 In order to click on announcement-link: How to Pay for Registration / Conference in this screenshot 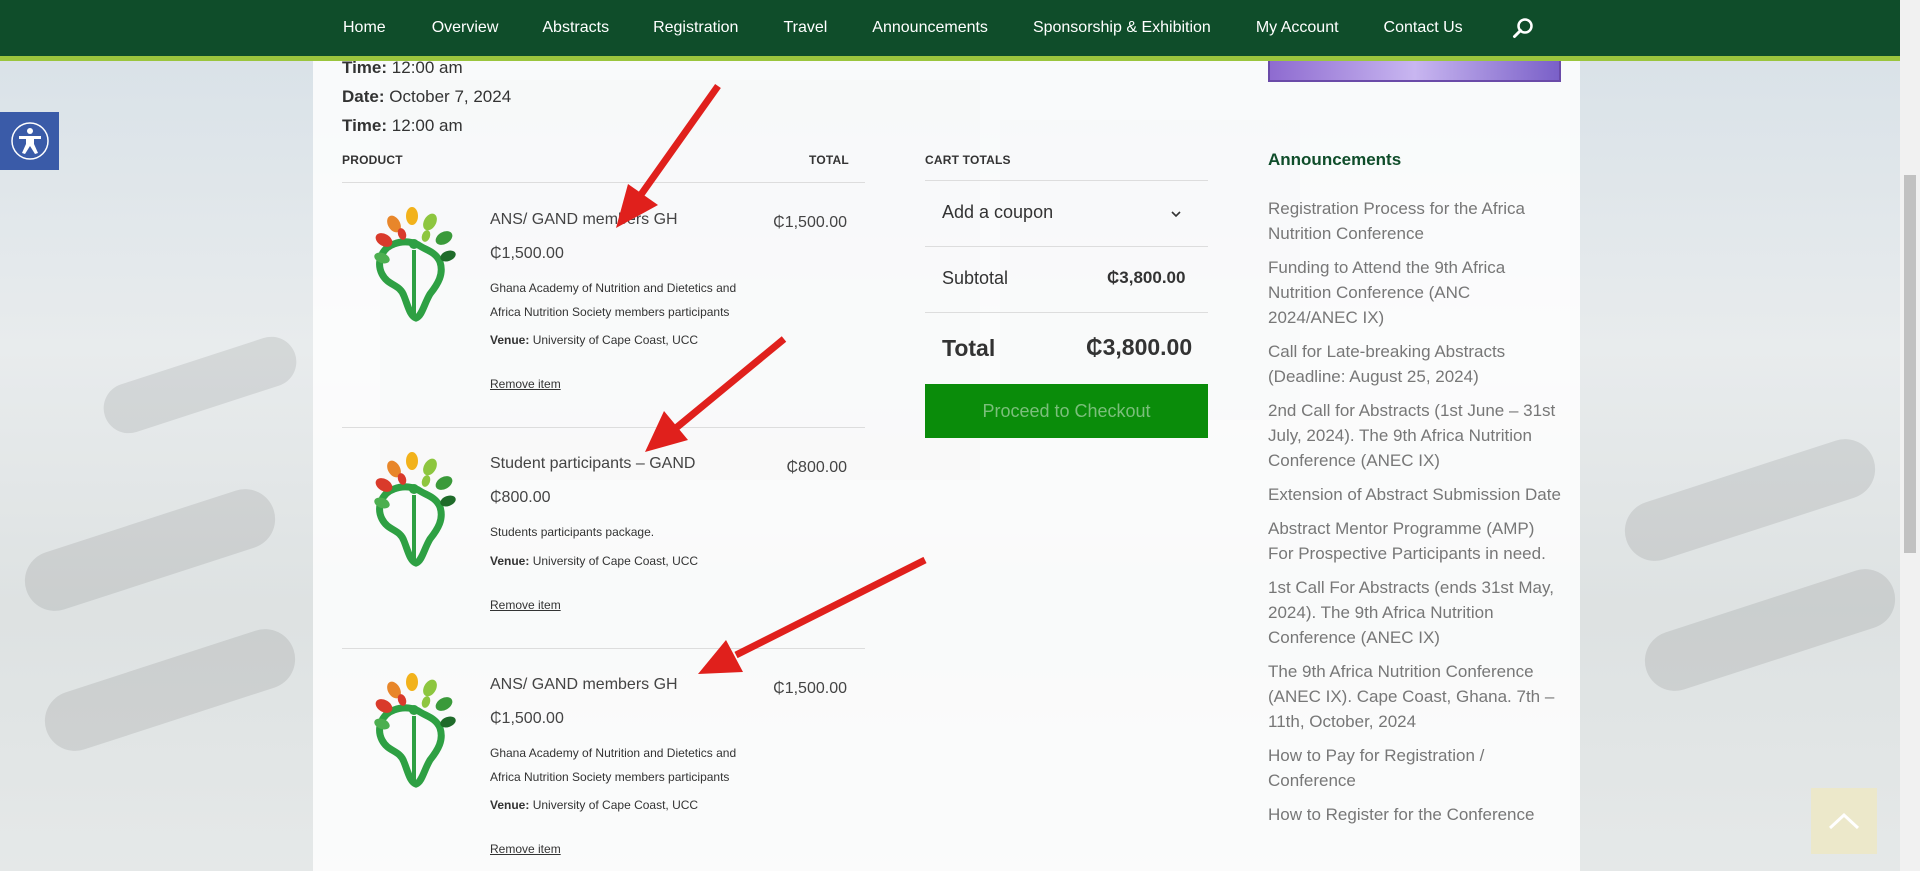, I will do `click(1415, 768)`.